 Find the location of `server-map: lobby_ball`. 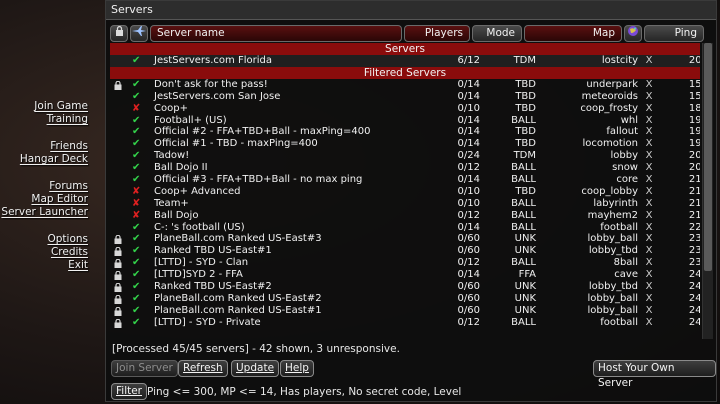

server-map: lobby_ball is located at coordinates (612, 239).